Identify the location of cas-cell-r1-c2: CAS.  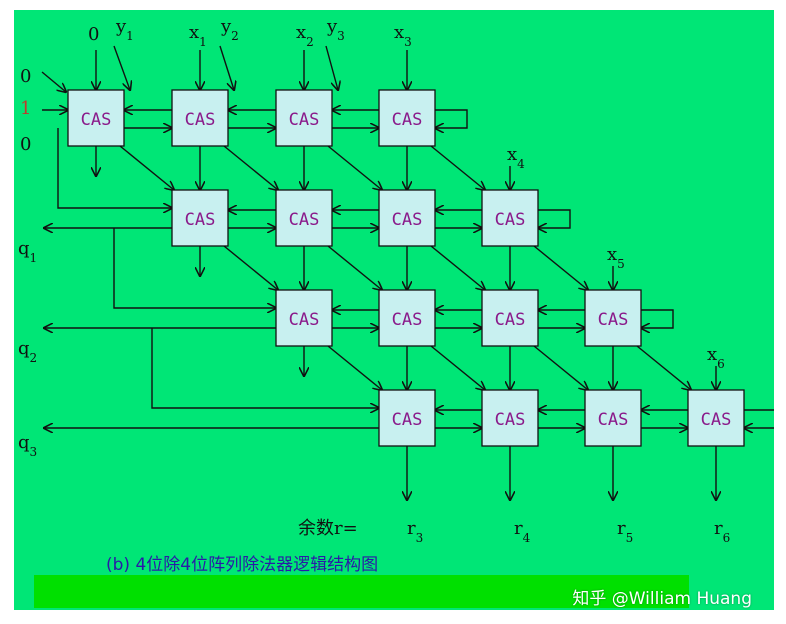
(200, 118).